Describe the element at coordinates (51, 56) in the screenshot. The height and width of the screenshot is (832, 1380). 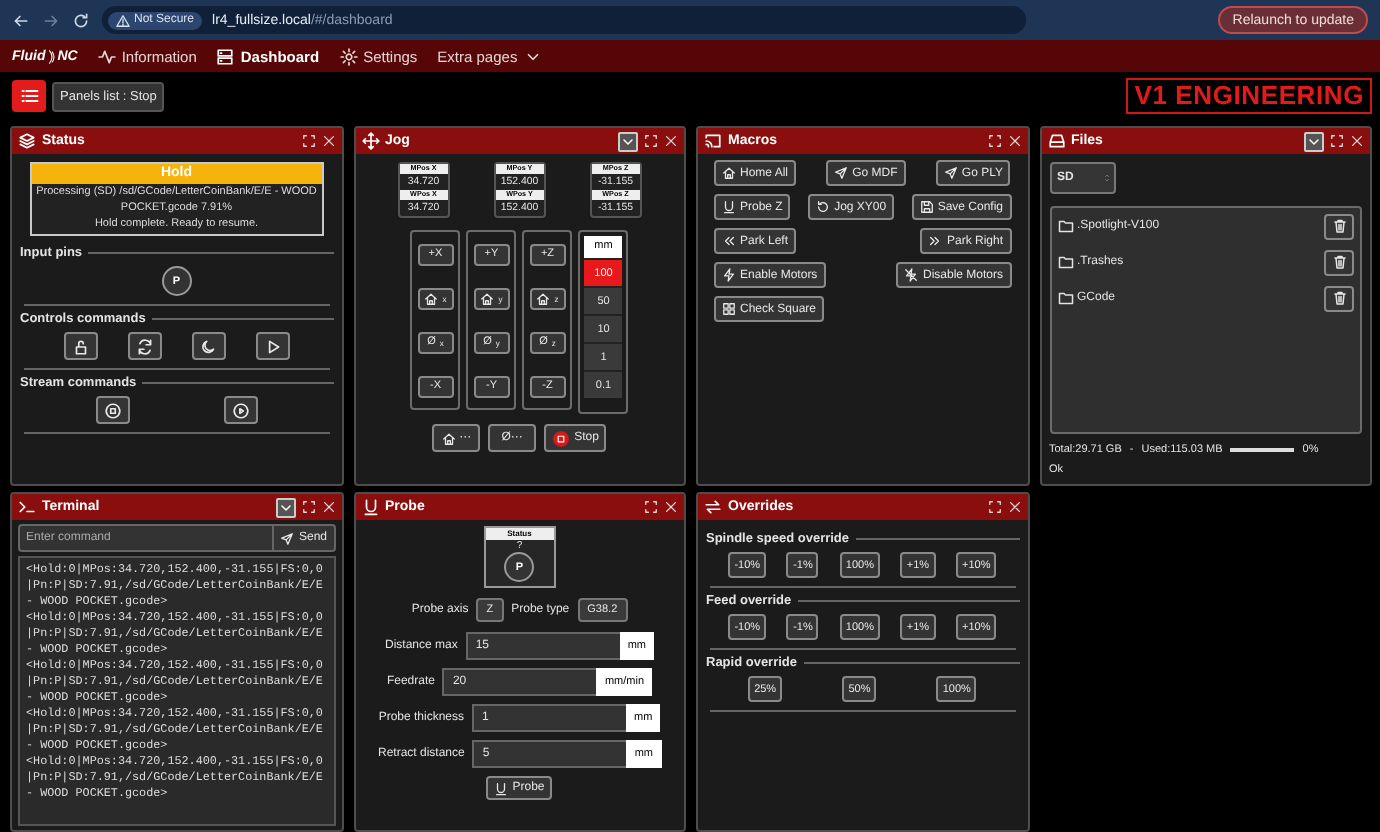
I see `logo-mark-icon` at that location.